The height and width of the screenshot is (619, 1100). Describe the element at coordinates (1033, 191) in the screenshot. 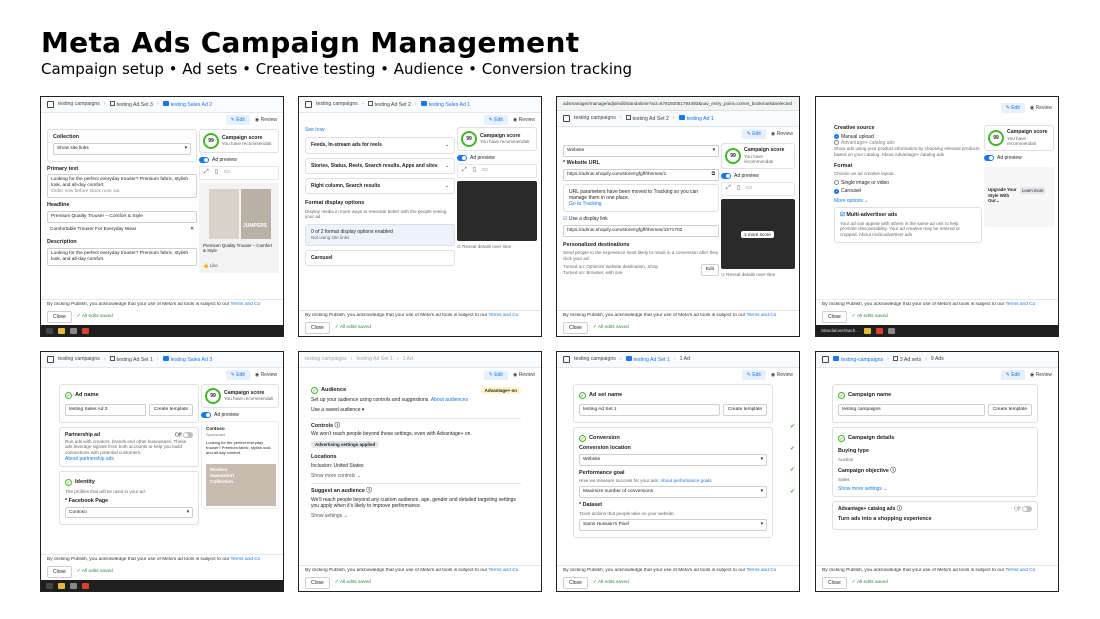

I see `learn-more-button: Learn more` at that location.